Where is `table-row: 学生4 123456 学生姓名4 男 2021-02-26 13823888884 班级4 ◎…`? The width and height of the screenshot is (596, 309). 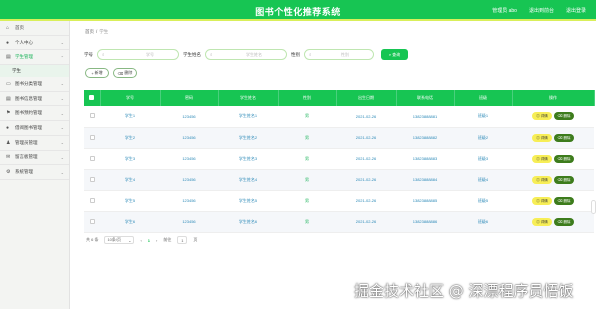 table-row: 学生4 123456 学生姓名4 男 2021-02-26 13823888884 班级4 ◎… is located at coordinates (339, 180).